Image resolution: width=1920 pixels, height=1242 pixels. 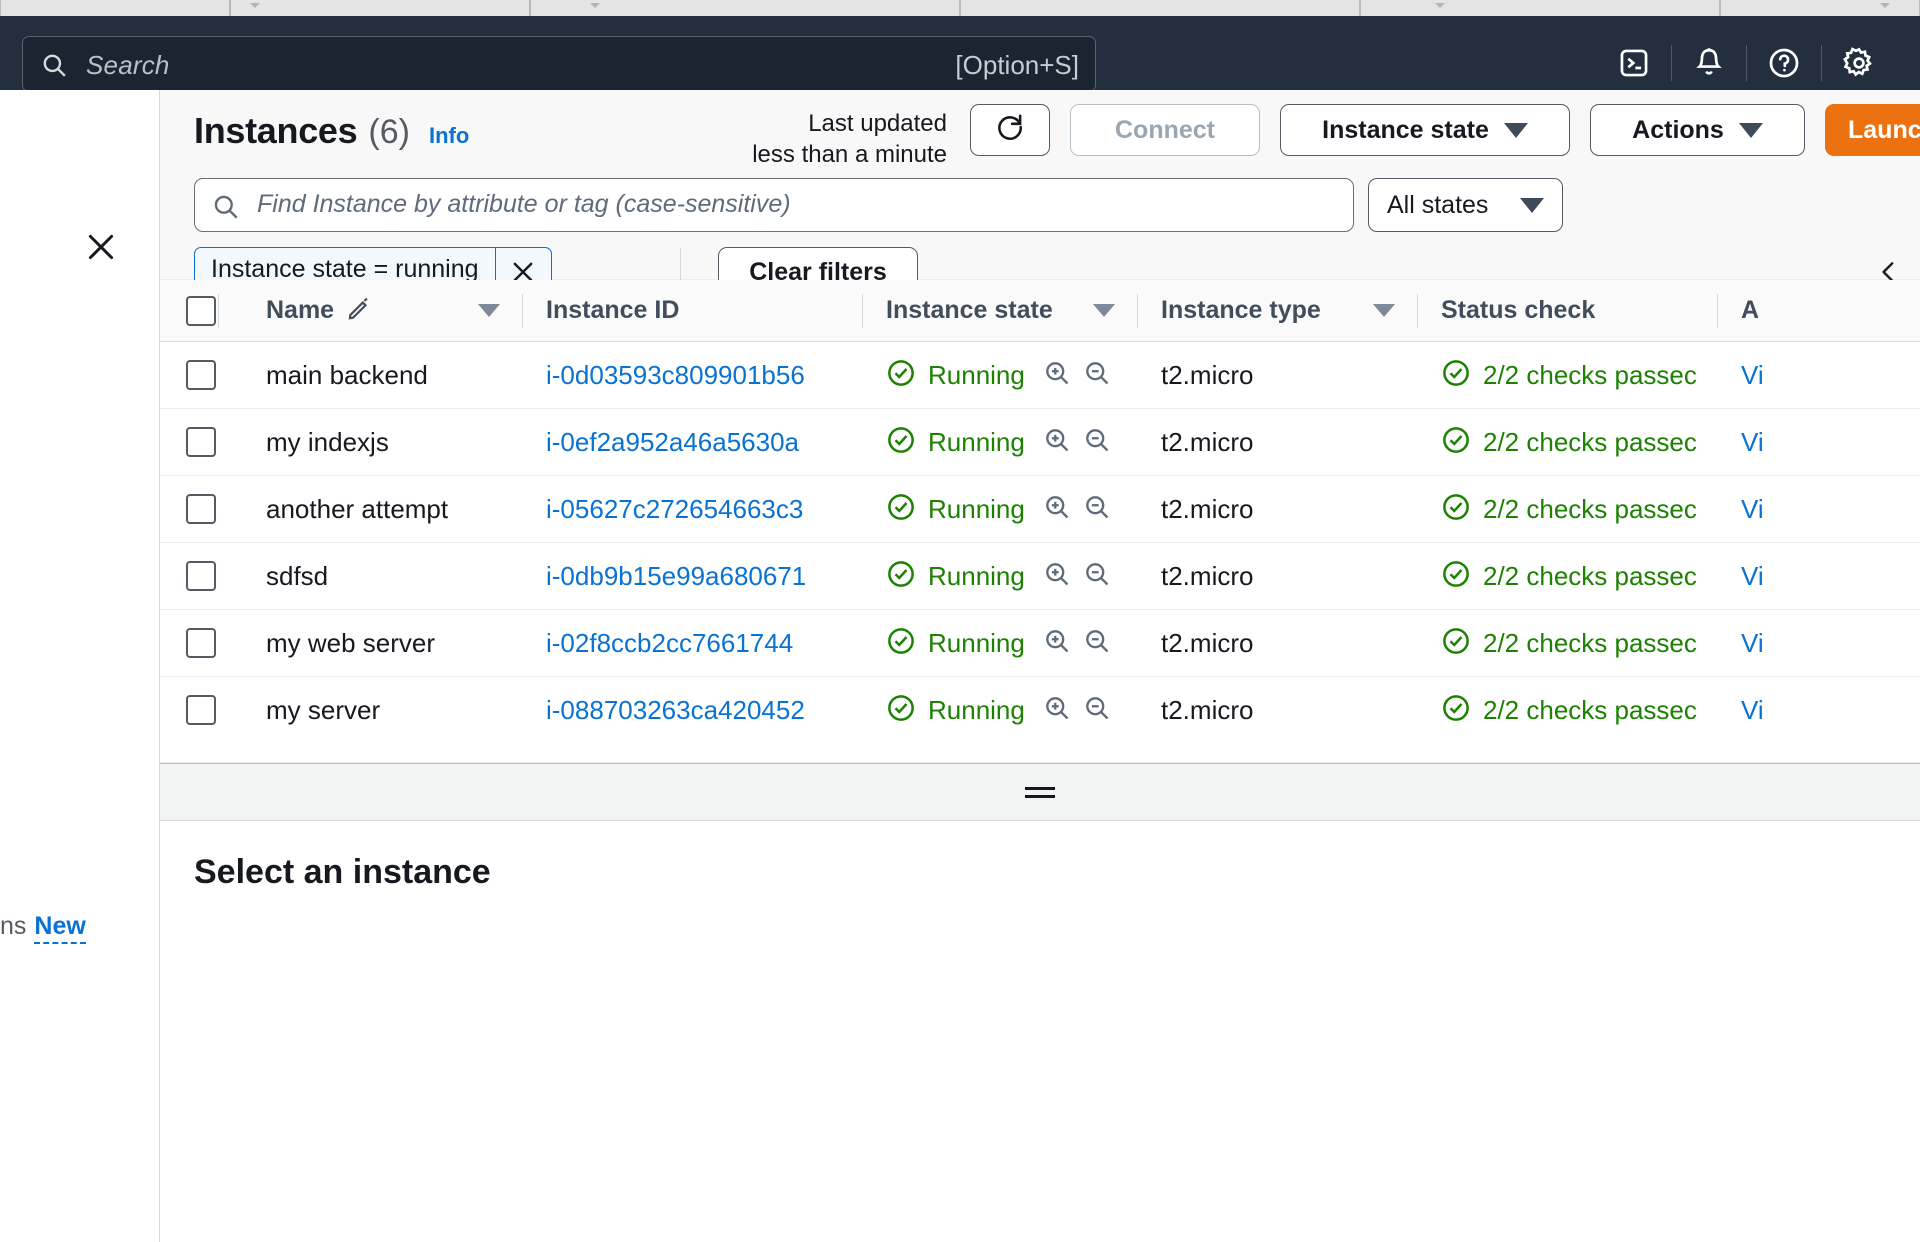 I want to click on cell-instance-id: i-05627c272654663c3, so click(x=692, y=509).